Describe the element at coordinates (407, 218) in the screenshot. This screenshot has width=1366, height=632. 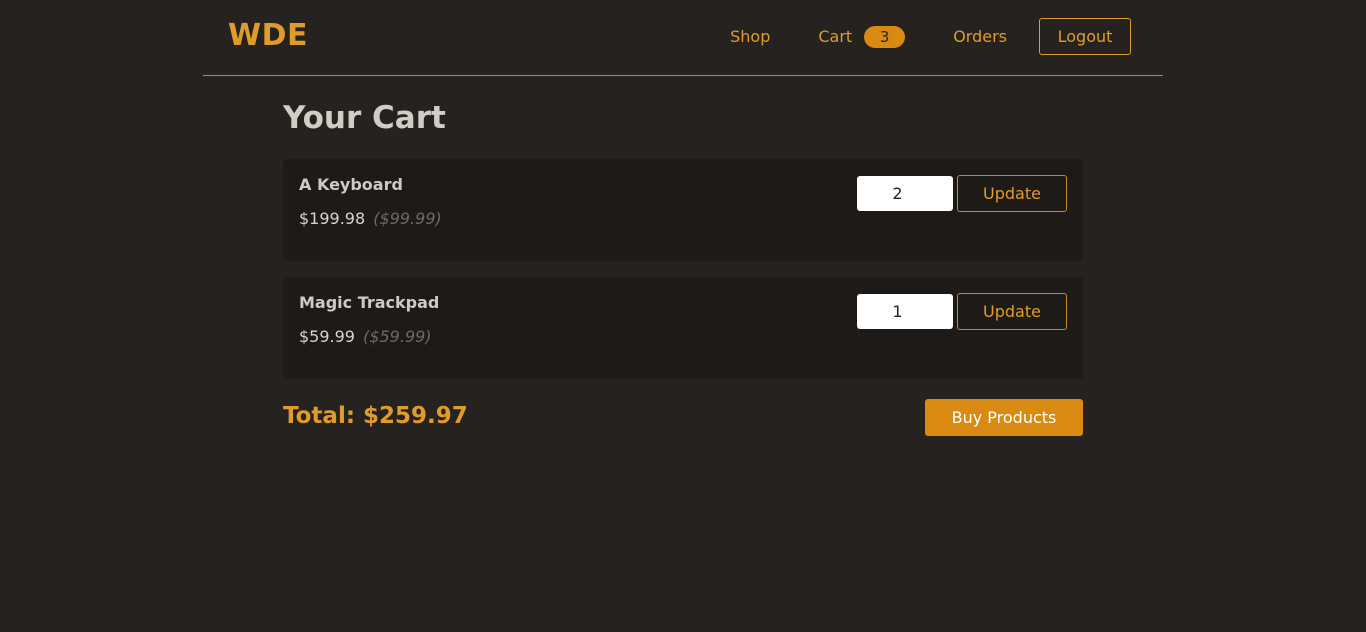
I see `item-unit-price: ($99.99)` at that location.